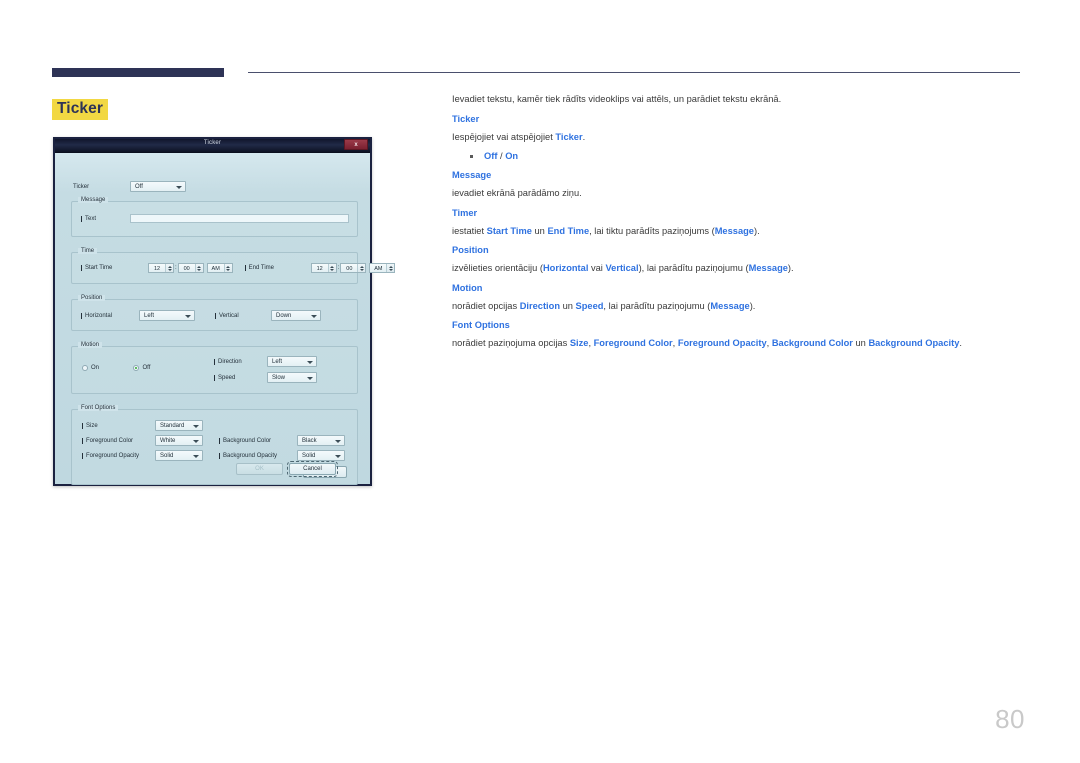 Image resolution: width=1080 pixels, height=763 pixels. Describe the element at coordinates (737, 156) in the screenshot. I see `doc-ticker-options: Off / On` at that location.